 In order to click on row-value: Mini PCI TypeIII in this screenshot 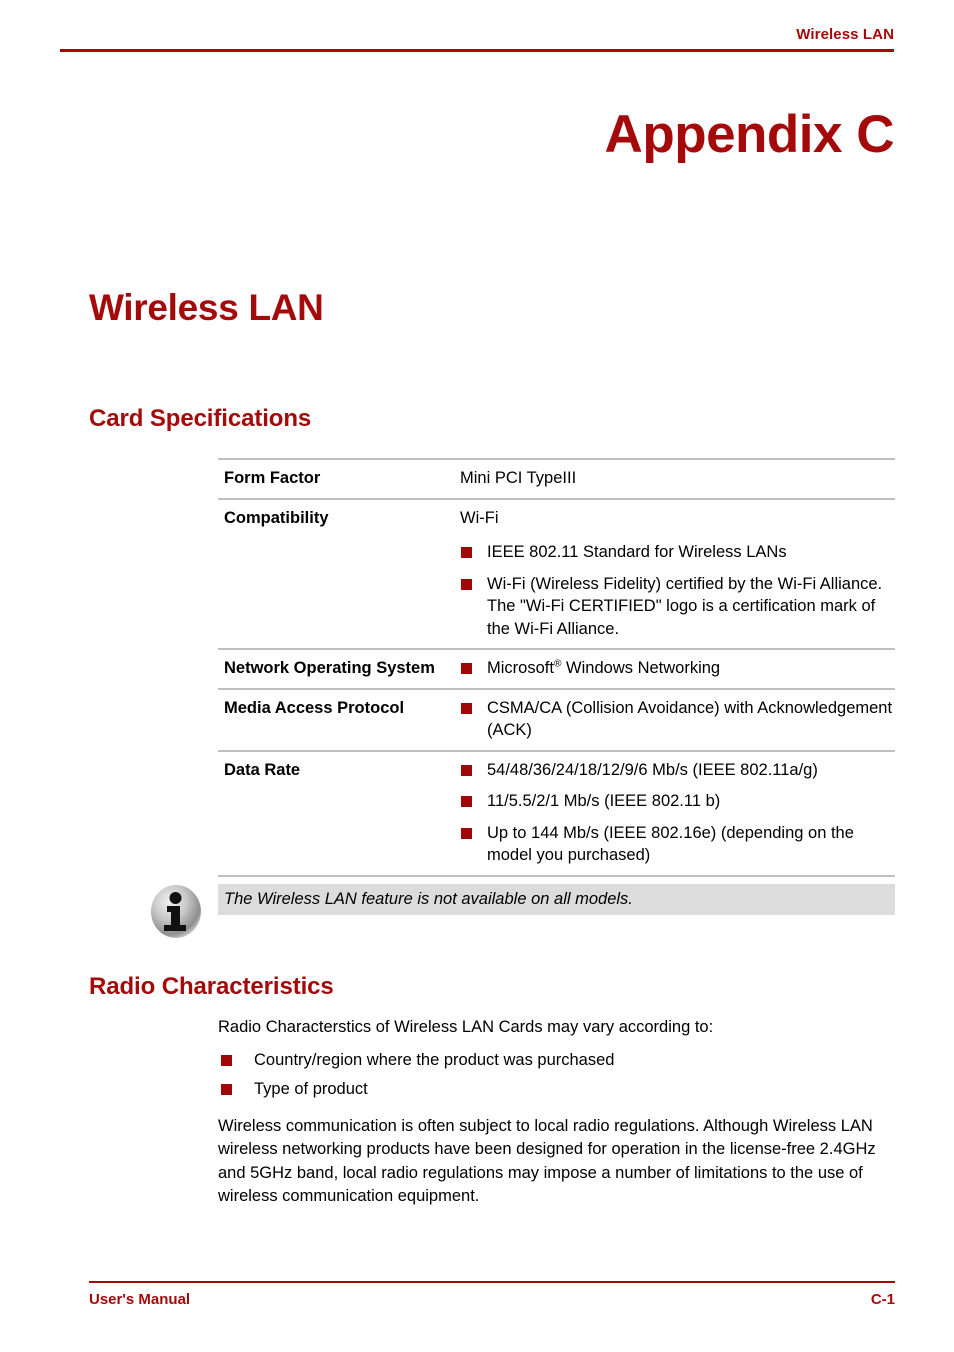, I will do `click(677, 479)`.